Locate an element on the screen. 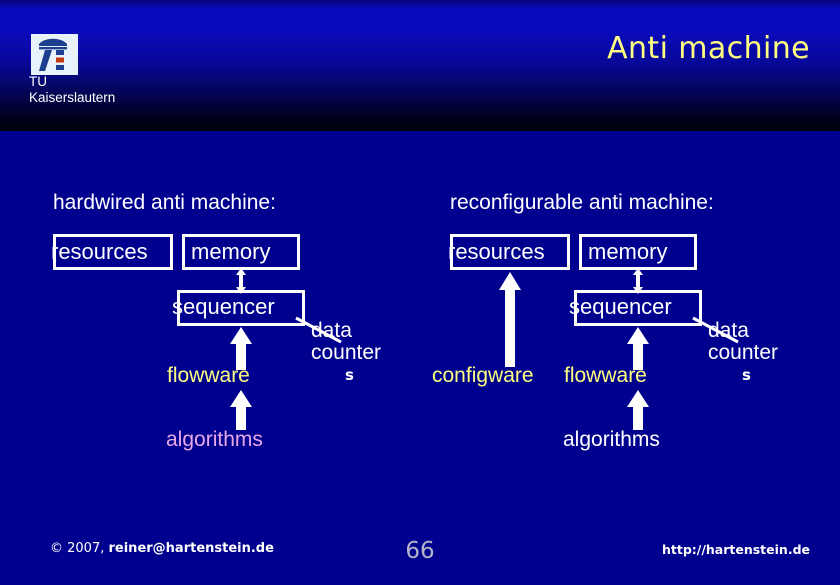 This screenshot has height=585, width=840. right-configware-to-resources-arrow is located at coordinates (510, 319).